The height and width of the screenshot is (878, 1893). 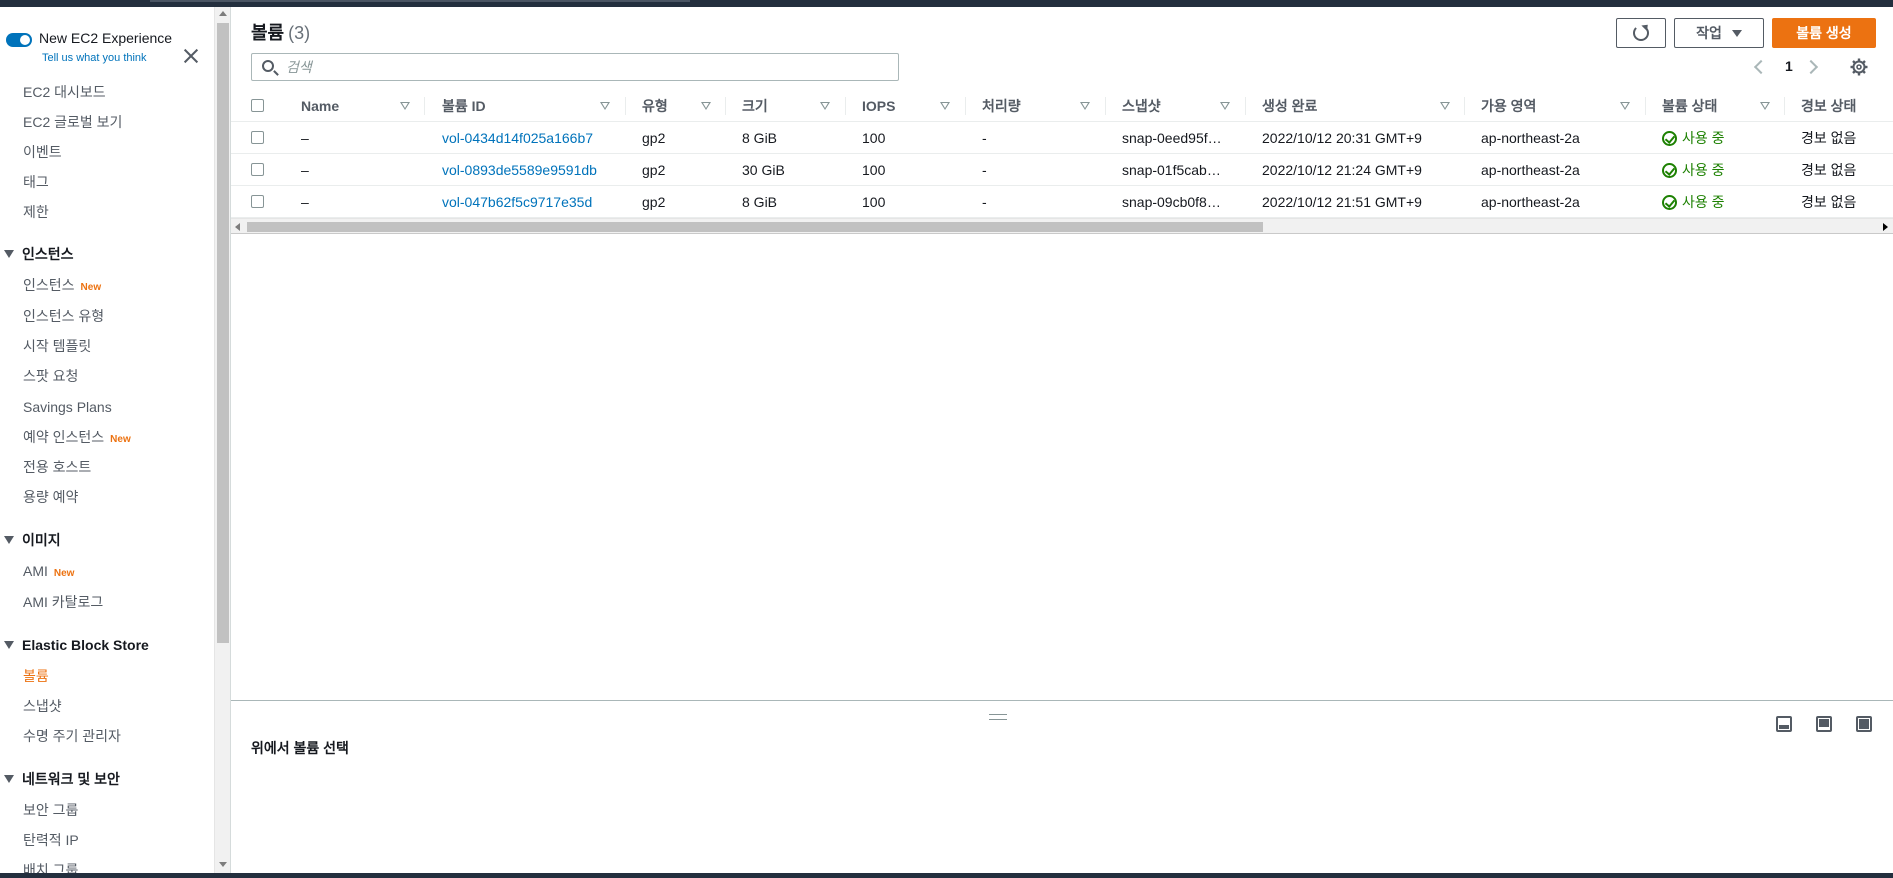 I want to click on sidebar-item-placement-groups: 배치 그룹, so click(x=50, y=867).